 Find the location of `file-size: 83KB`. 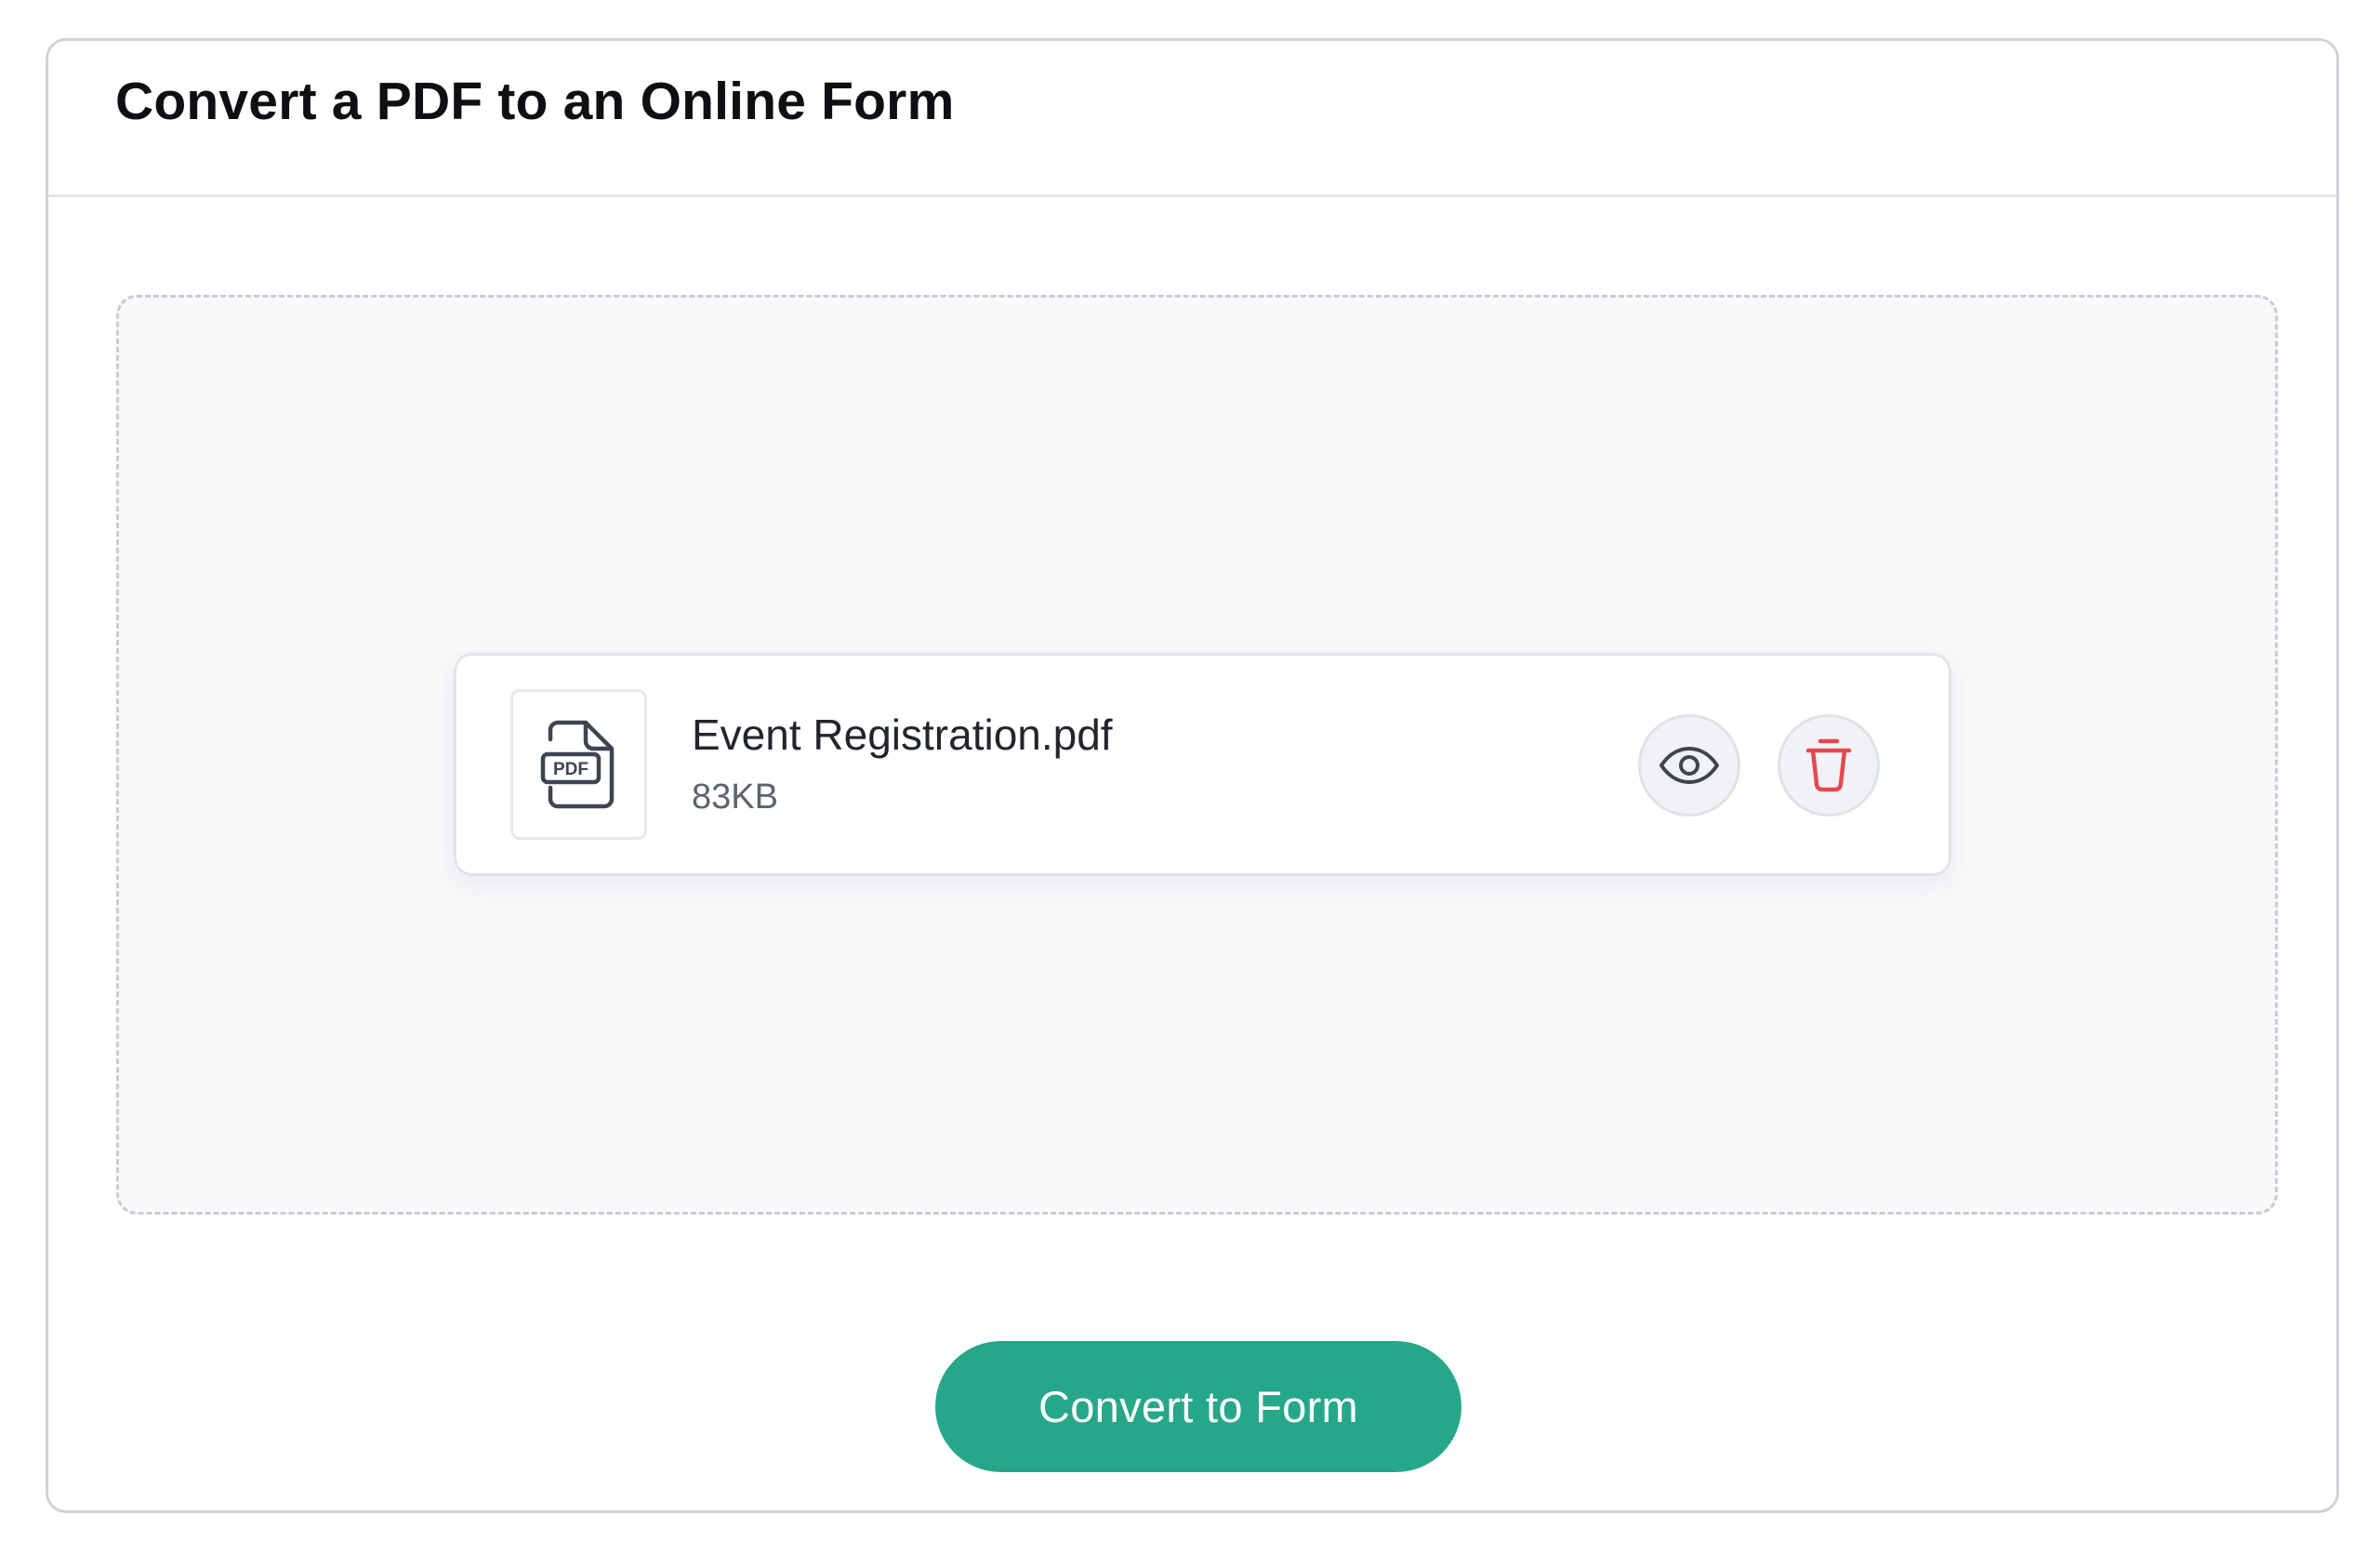

file-size: 83KB is located at coordinates (735, 797).